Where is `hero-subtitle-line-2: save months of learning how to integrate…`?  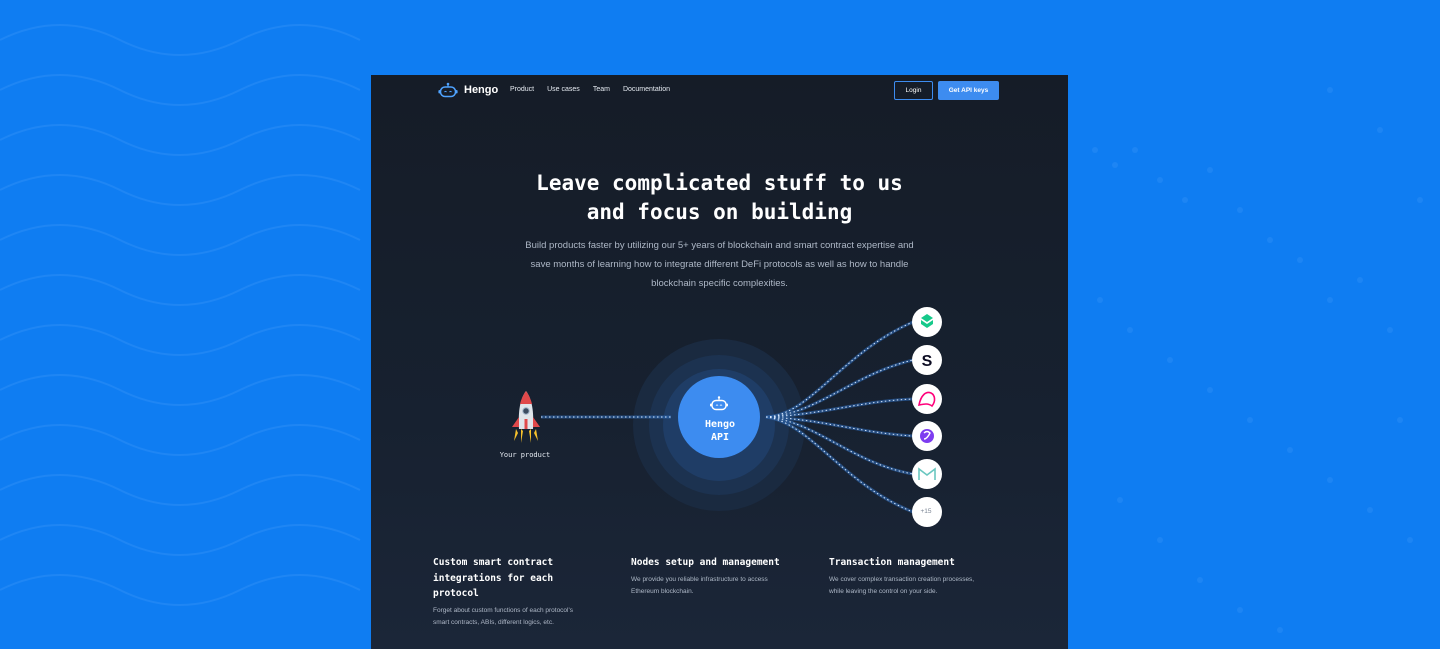 hero-subtitle-line-2: save months of learning how to integrate… is located at coordinates (719, 264).